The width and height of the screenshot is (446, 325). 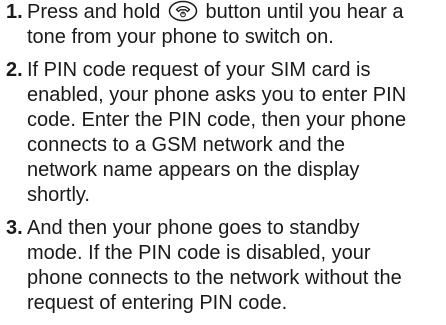 What do you see at coordinates (301, 12) in the screenshot?
I see `step-text: button until you hear a` at bounding box center [301, 12].